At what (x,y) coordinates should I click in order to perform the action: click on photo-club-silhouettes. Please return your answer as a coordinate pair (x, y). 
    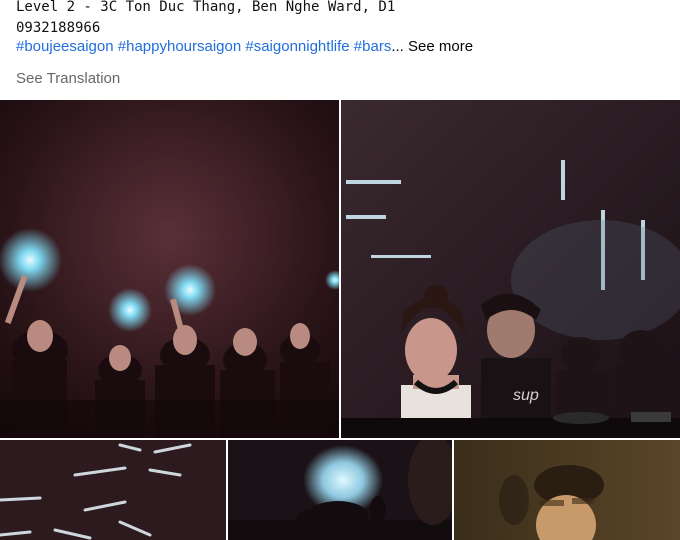
    Looking at the image, I should click on (340, 490).